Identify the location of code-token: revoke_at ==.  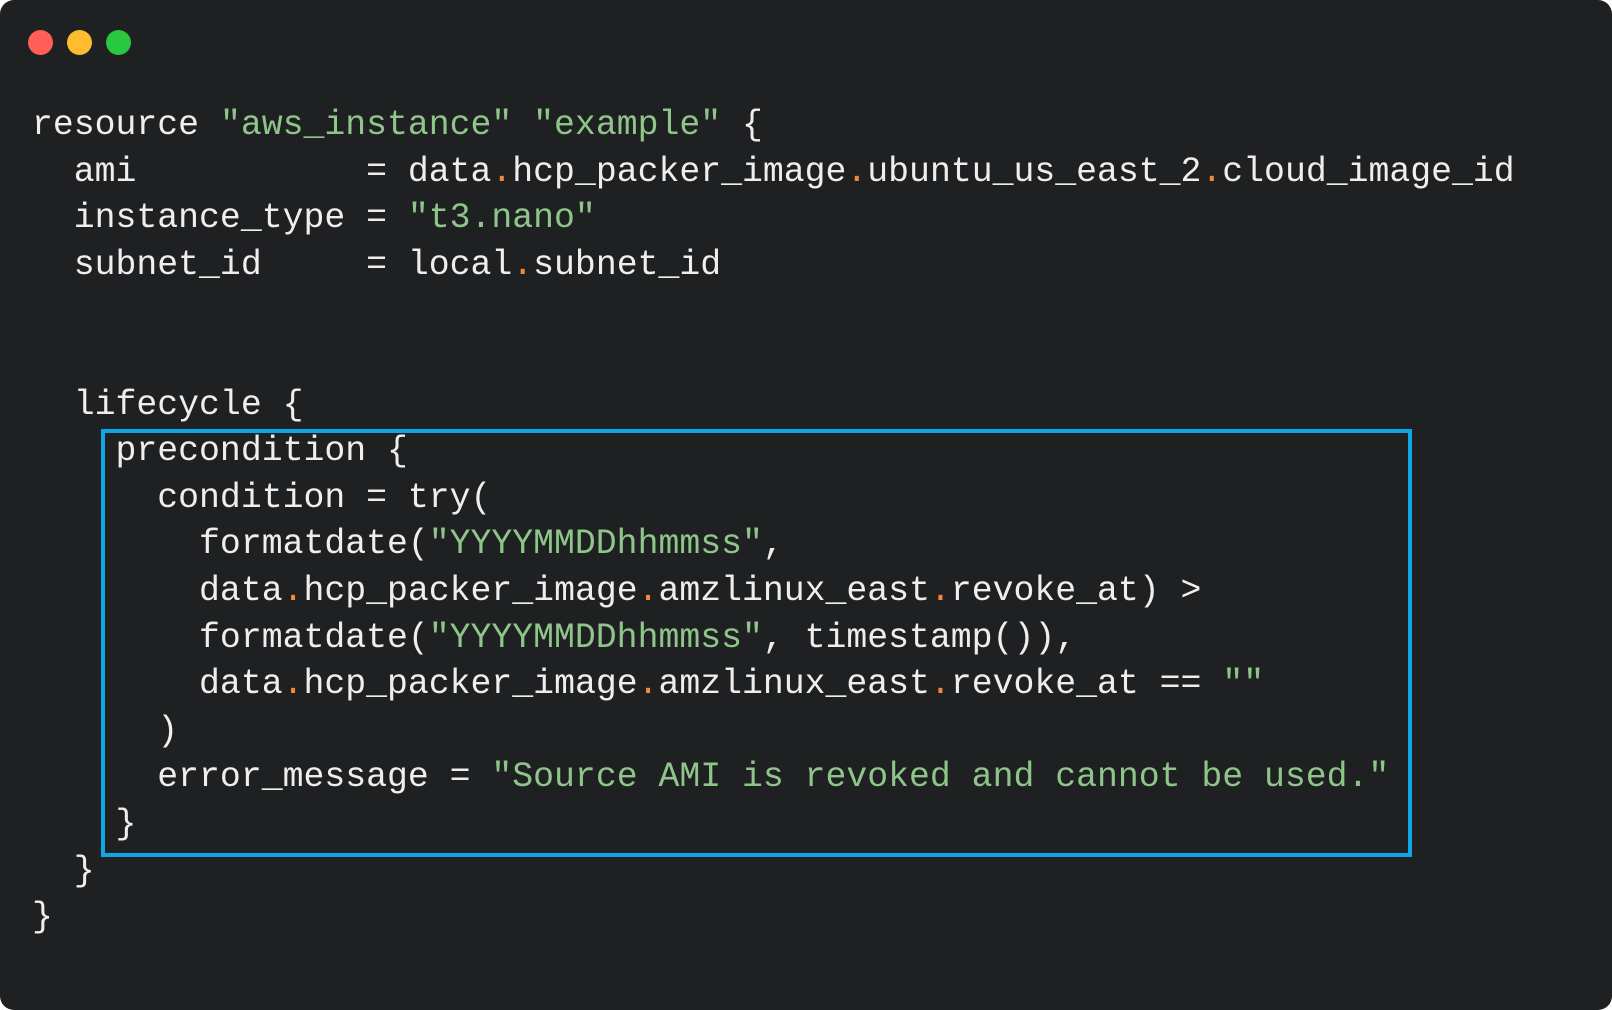
(1086, 685).